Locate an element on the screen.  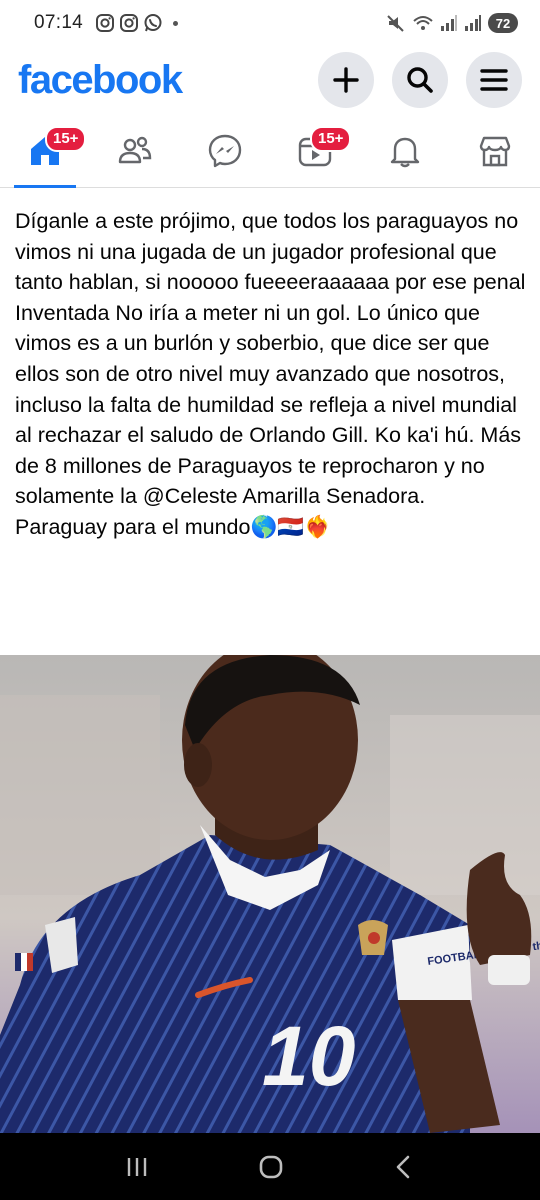
app-header: facebook is located at coordinates (270, 80).